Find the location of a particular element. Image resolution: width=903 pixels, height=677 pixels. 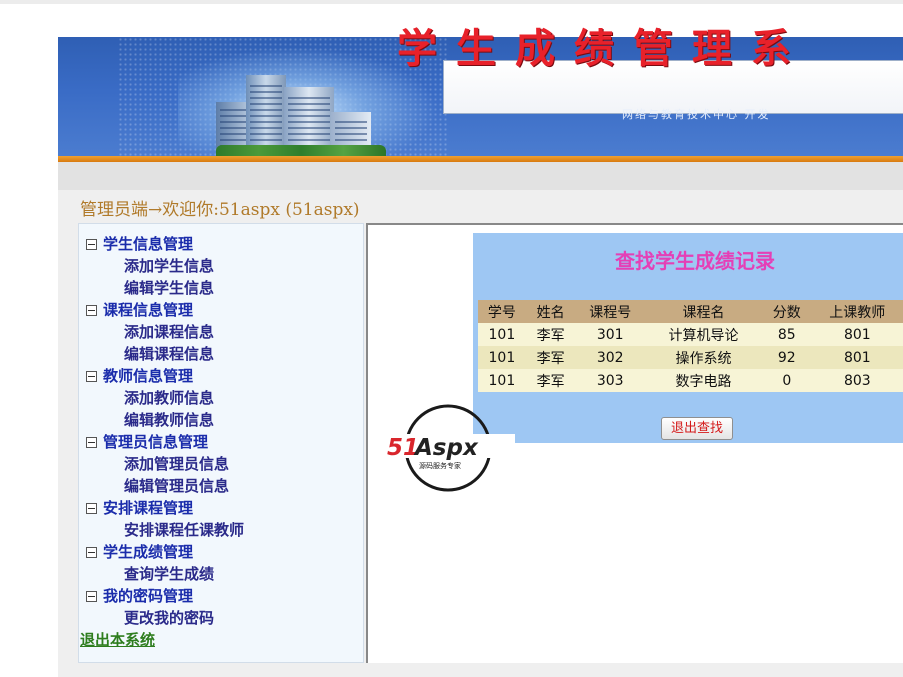

sidebar-group-label: 安排课程管理 is located at coordinates (148, 508).